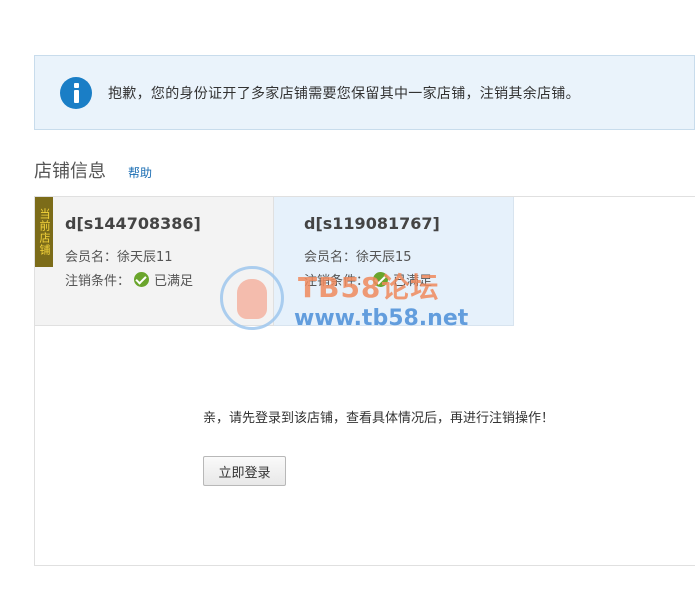 This screenshot has height=599, width=695. What do you see at coordinates (252, 298) in the screenshot?
I see `hand-logo-icon` at bounding box center [252, 298].